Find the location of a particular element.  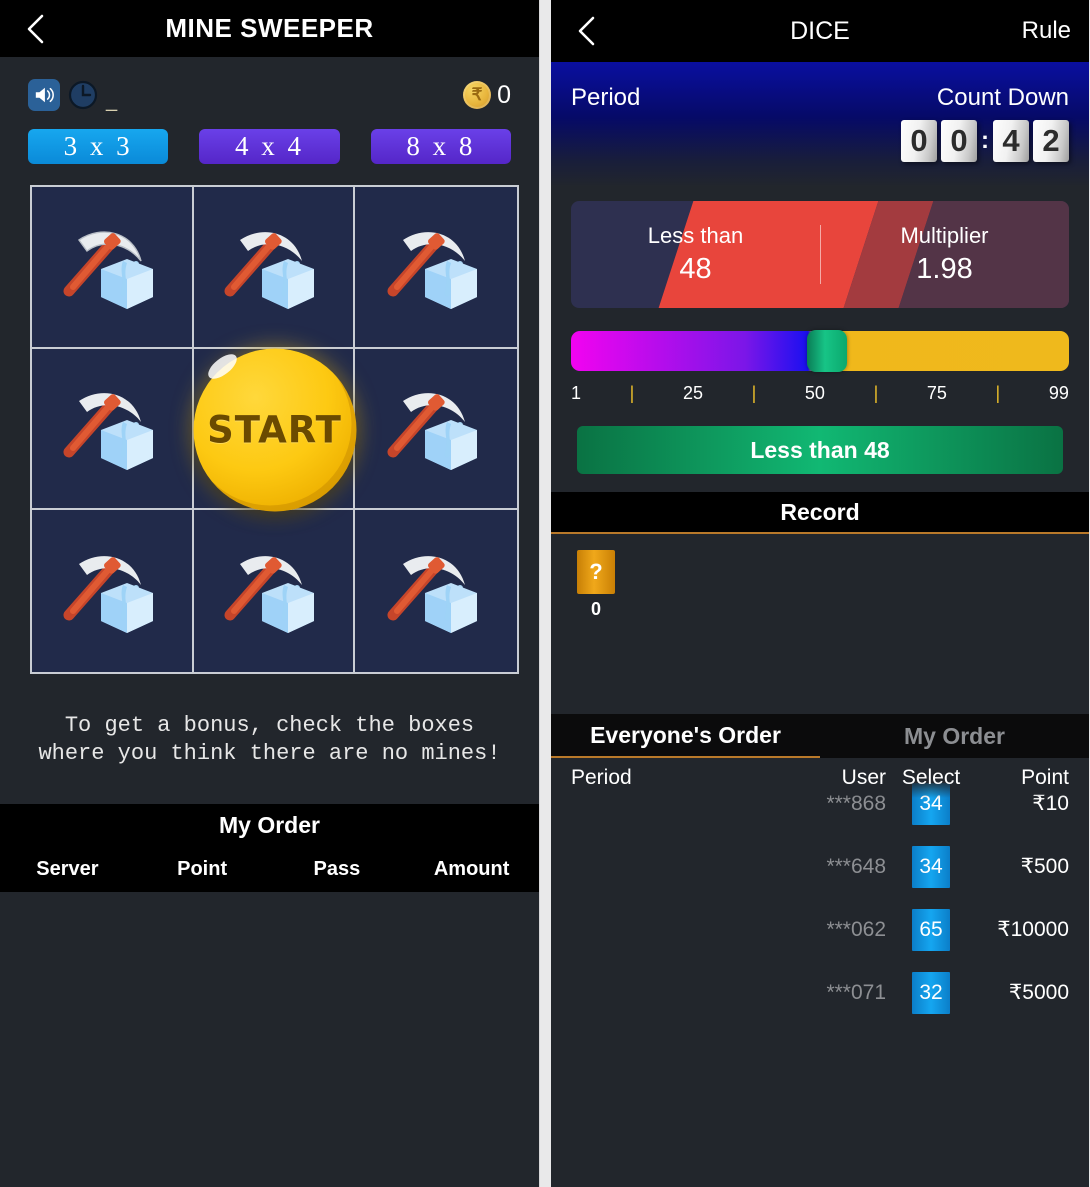

cell-user: ***062 is located at coordinates (856, 929).